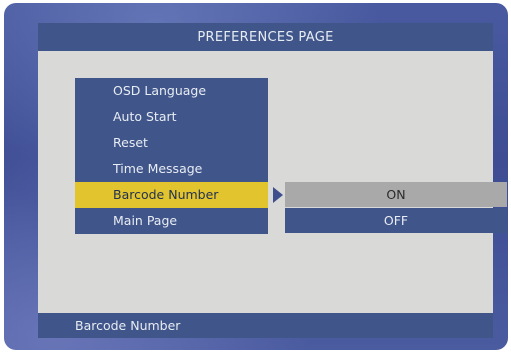  What do you see at coordinates (171, 91) in the screenshot?
I see `menu-item-osd-language: OSD Language` at bounding box center [171, 91].